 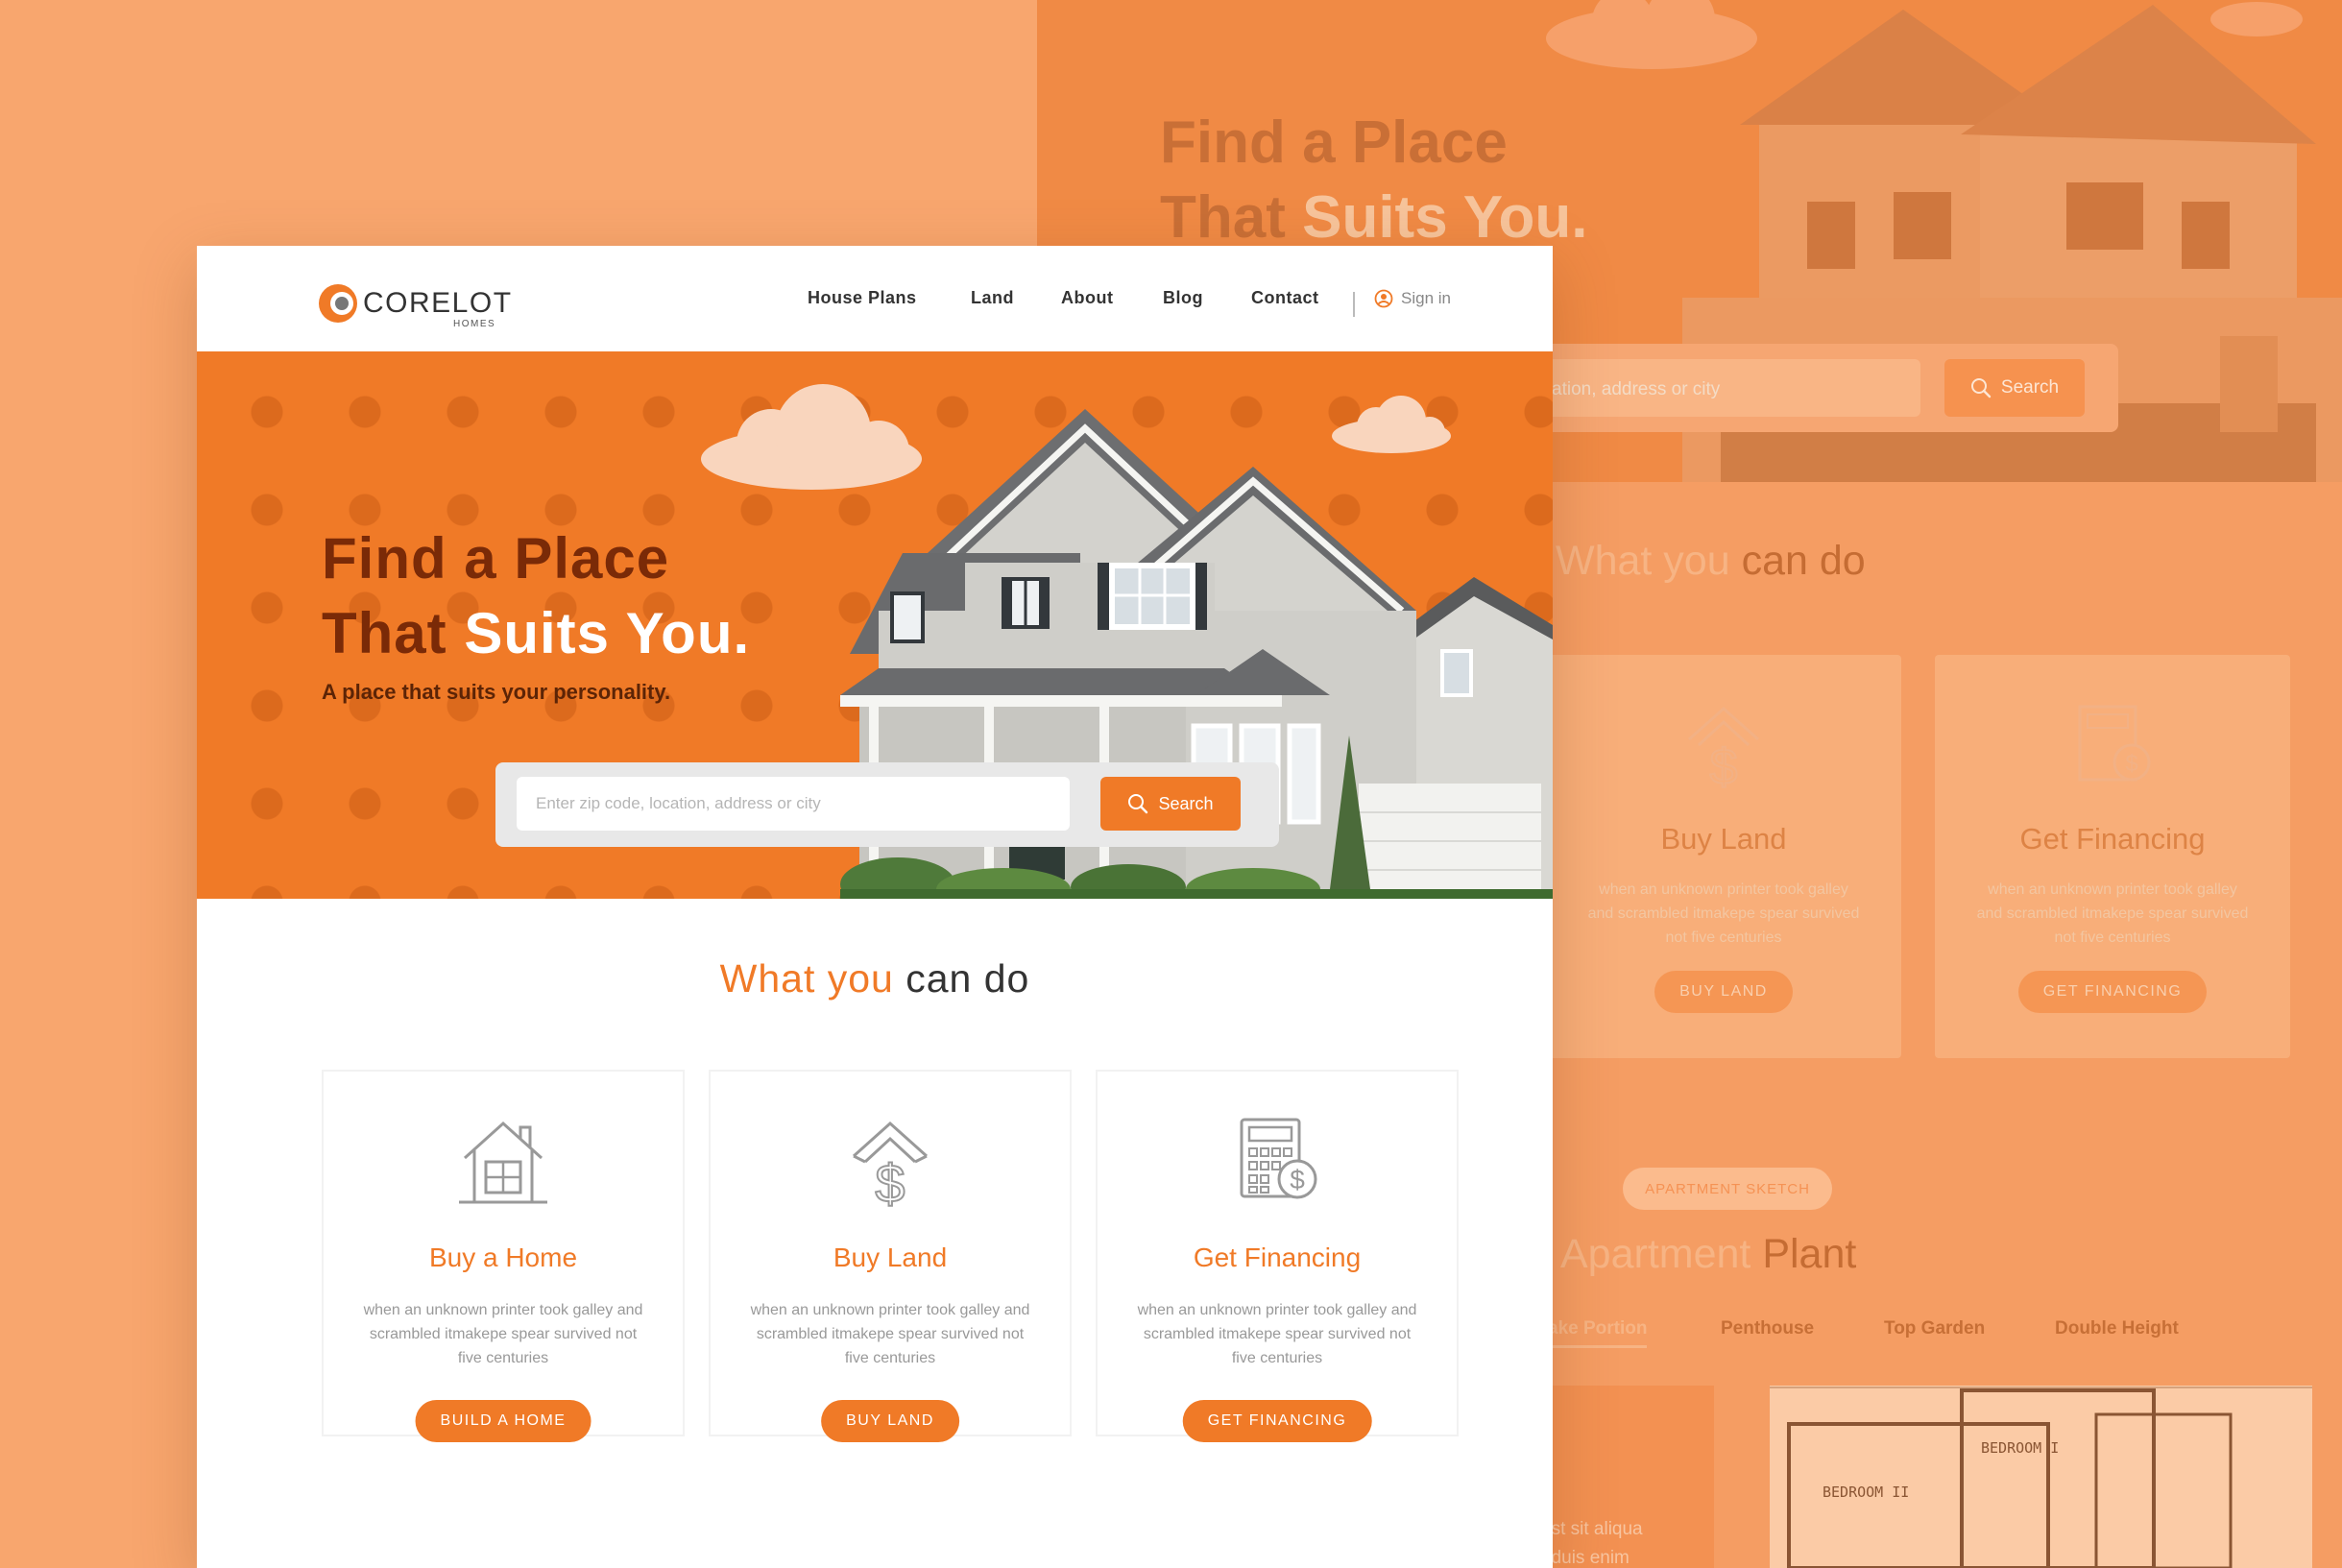 What do you see at coordinates (874, 978) in the screenshot?
I see `section-title: What you can do` at bounding box center [874, 978].